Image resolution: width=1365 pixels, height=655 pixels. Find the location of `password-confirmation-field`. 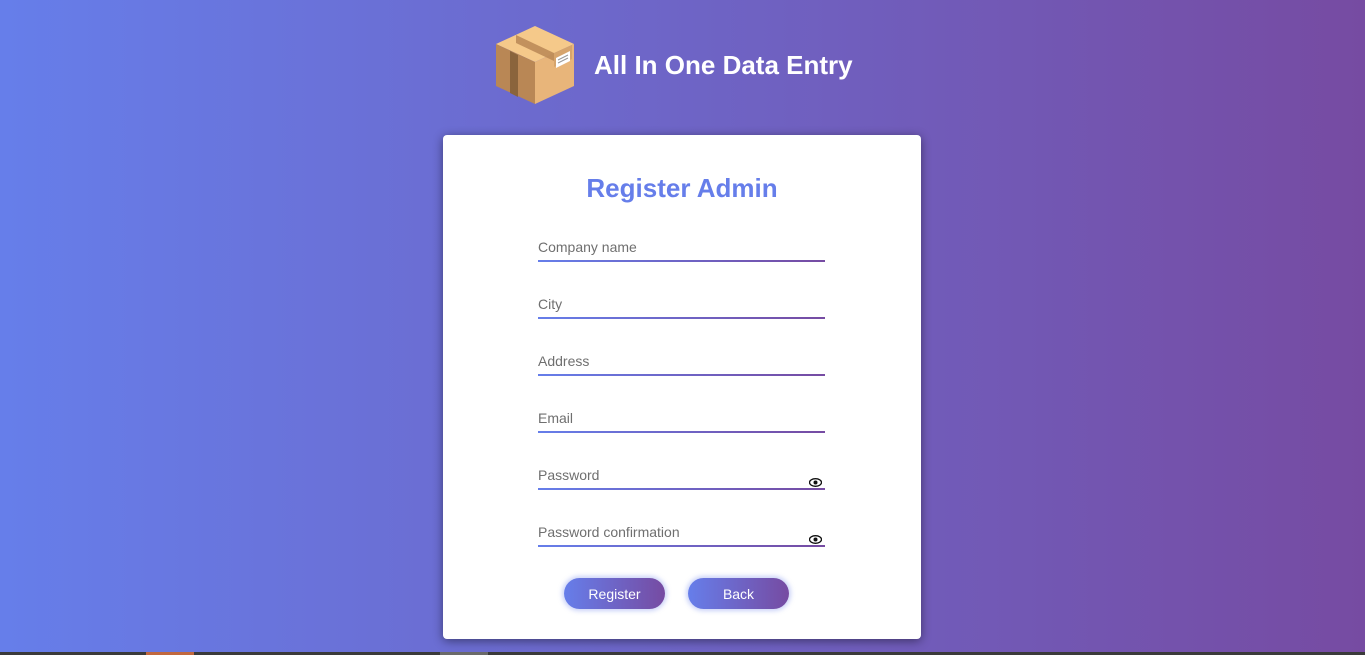

password-confirmation-field is located at coordinates (681, 533).